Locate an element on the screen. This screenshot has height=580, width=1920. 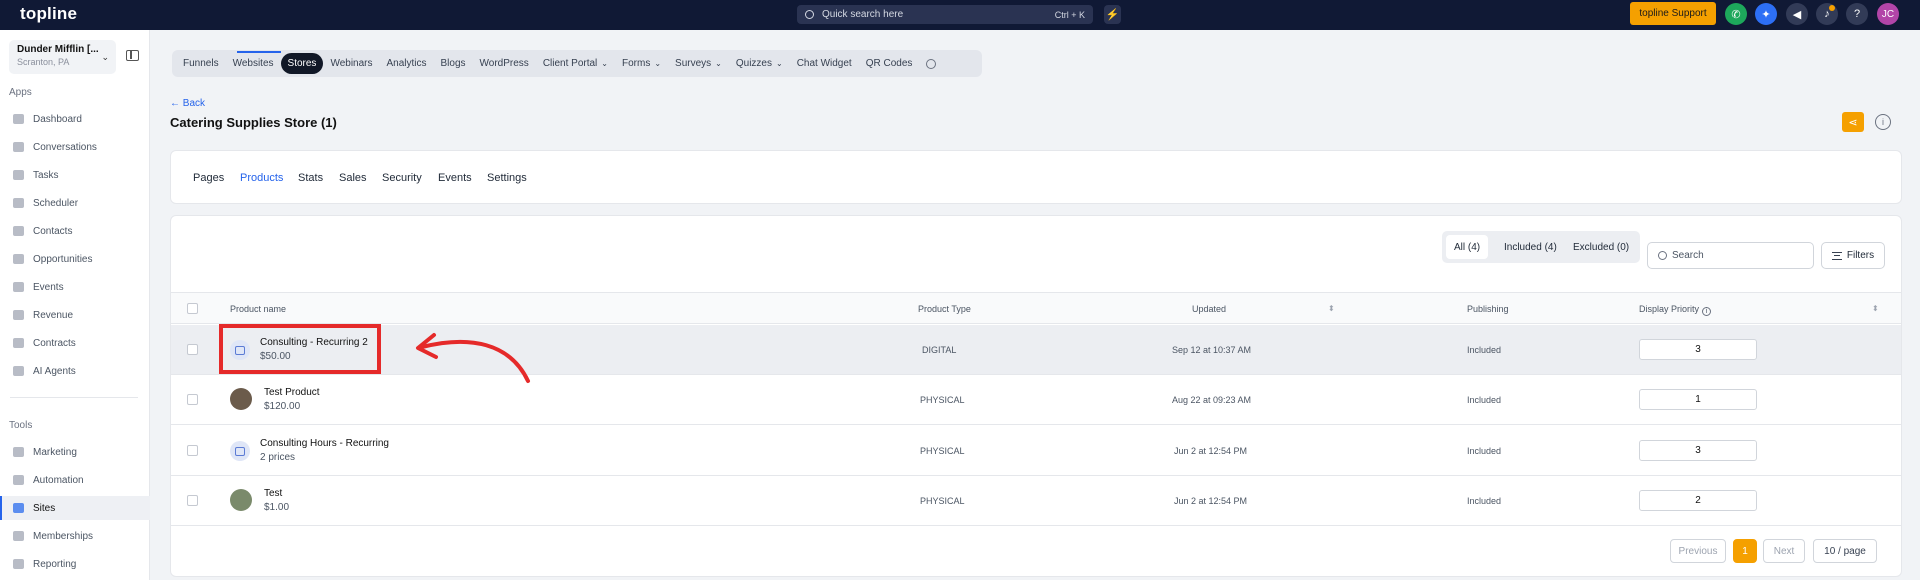
tab-products: Products is located at coordinates (261, 178).